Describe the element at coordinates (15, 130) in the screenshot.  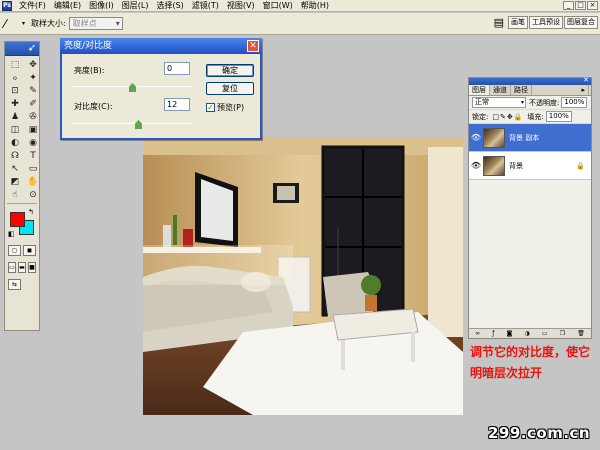
I see `tool-button: ◫` at that location.